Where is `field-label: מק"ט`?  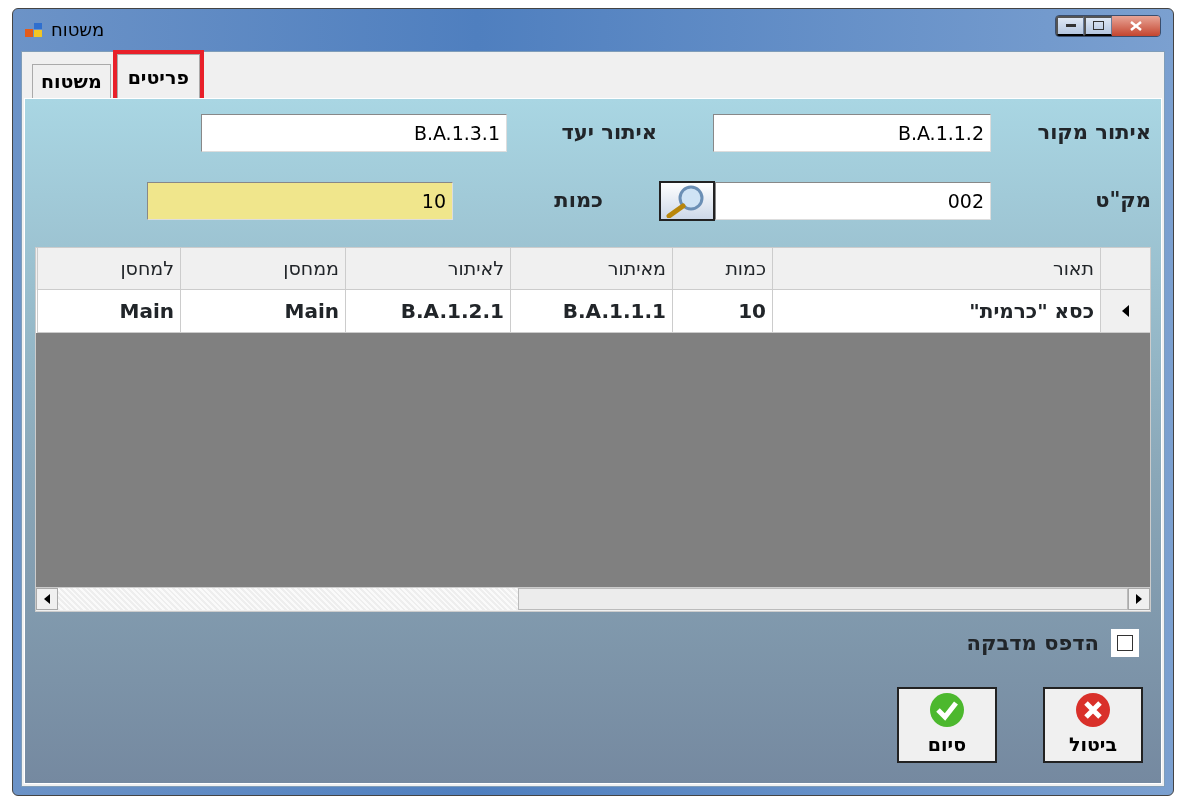 field-label: מק"ט is located at coordinates (1122, 200).